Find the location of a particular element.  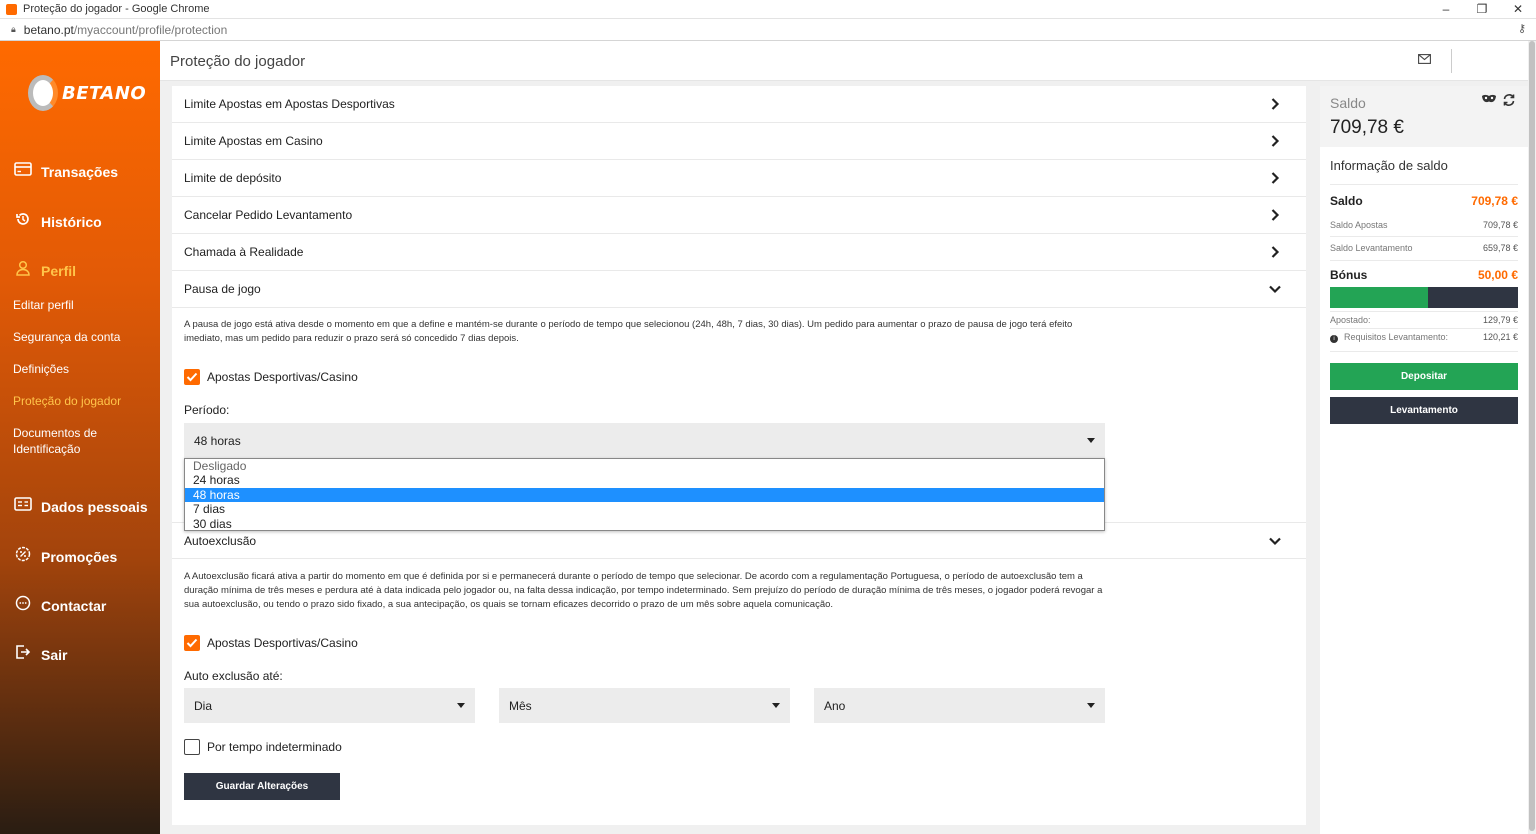

mask-icon is located at coordinates (1489, 101).